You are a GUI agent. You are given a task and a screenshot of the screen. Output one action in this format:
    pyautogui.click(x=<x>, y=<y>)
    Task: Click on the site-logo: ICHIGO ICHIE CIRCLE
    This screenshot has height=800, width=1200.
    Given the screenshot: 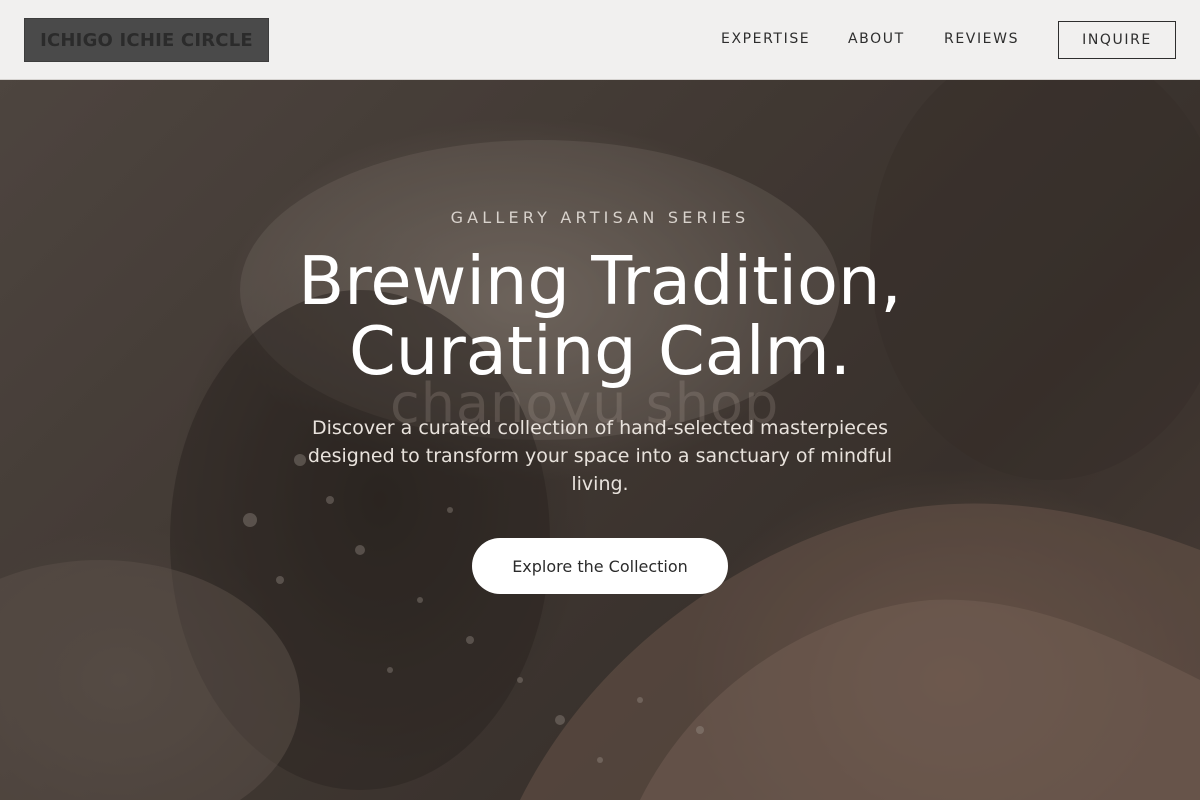 What is the action you would take?
    pyautogui.click(x=146, y=40)
    